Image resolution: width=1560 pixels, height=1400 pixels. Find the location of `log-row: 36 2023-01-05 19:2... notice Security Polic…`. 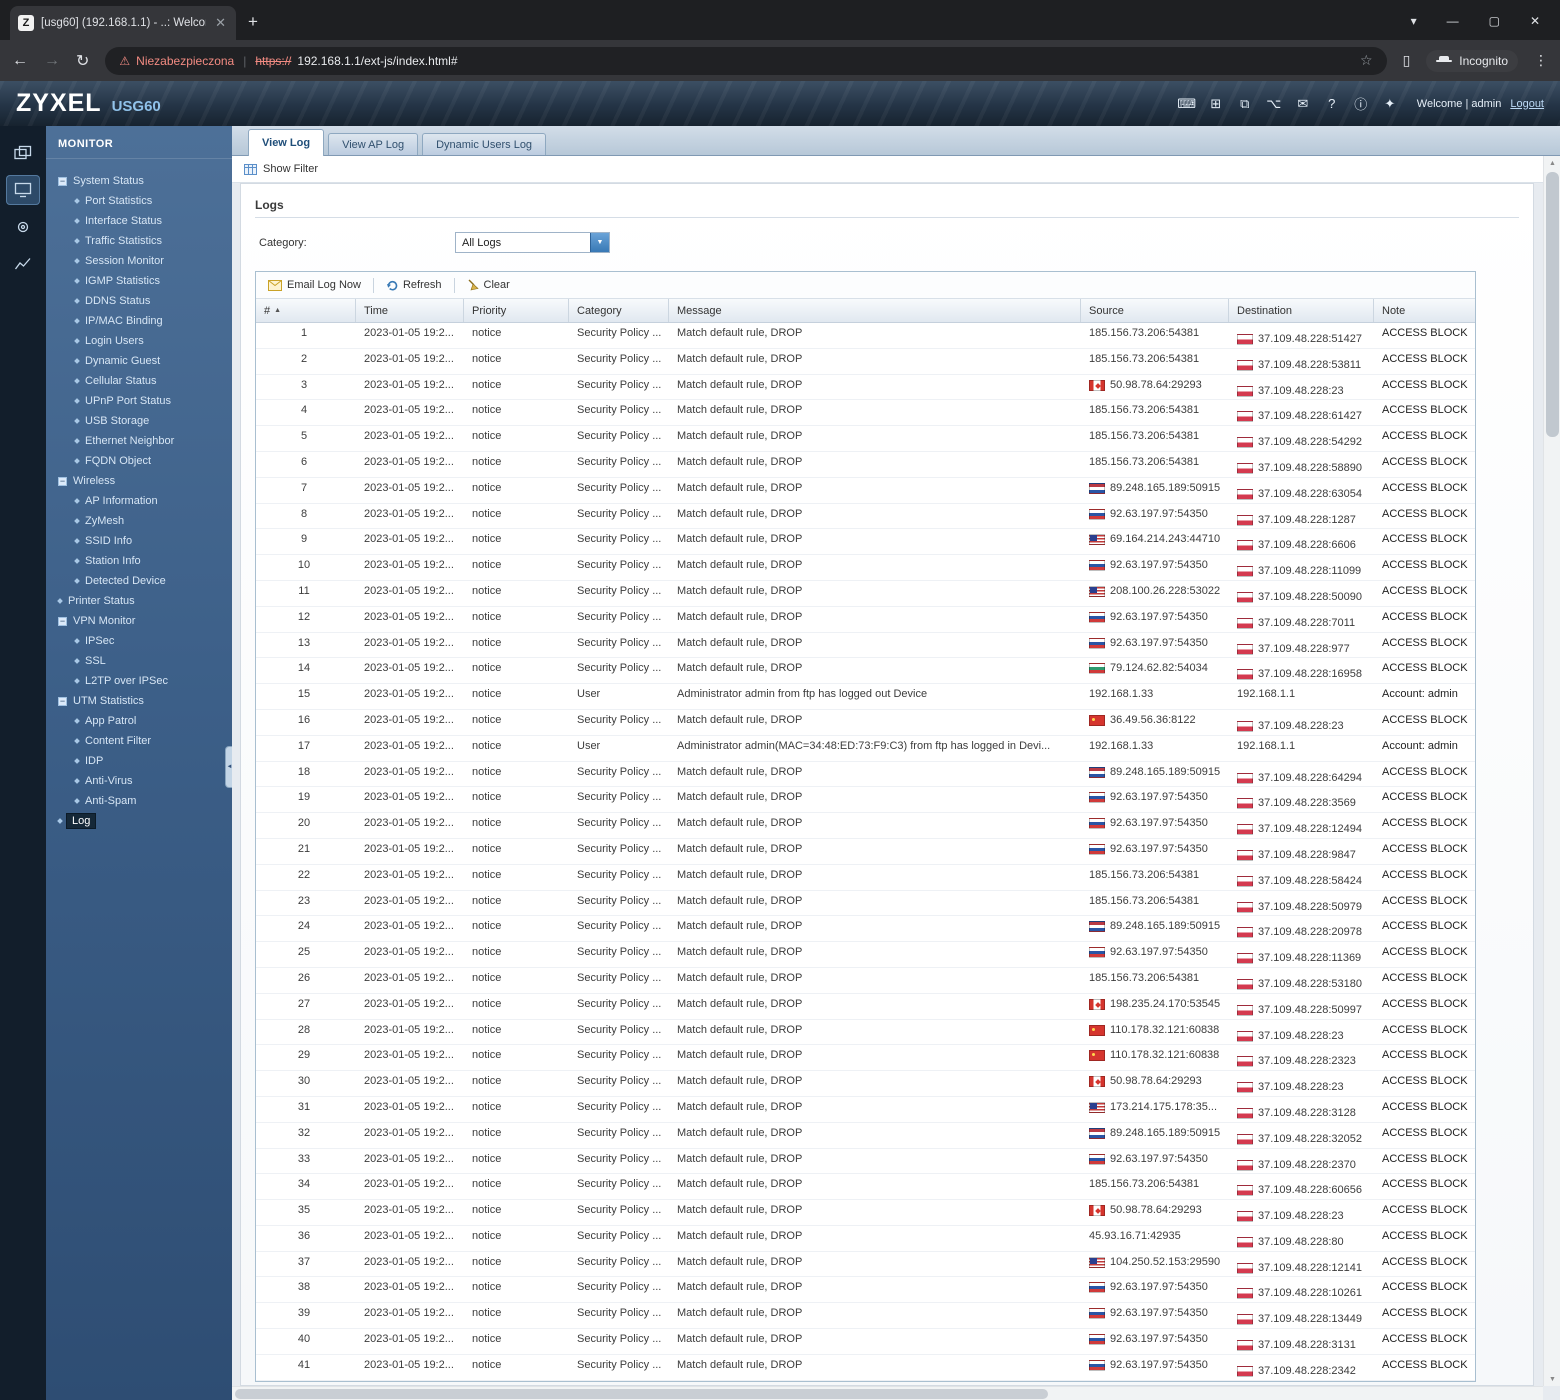

log-row: 36 2023-01-05 19:2... notice Security Polic… is located at coordinates (865, 1238).